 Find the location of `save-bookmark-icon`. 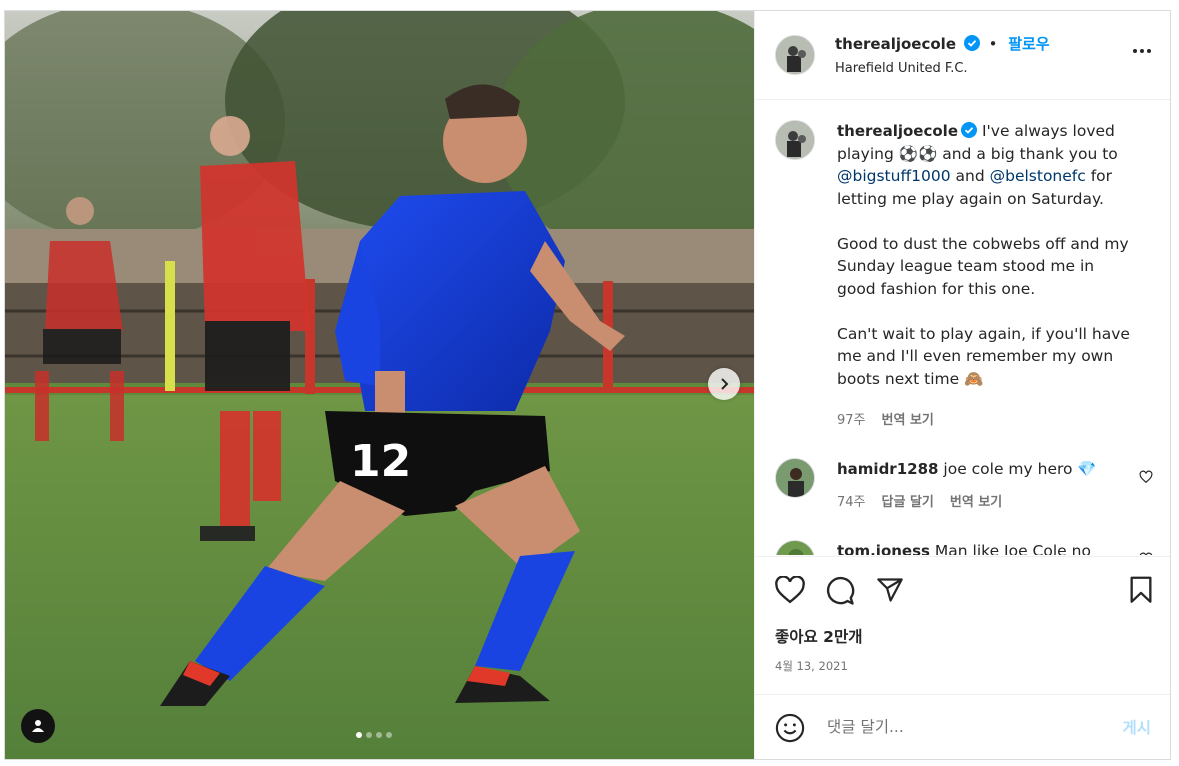

save-bookmark-icon is located at coordinates (1141, 590).